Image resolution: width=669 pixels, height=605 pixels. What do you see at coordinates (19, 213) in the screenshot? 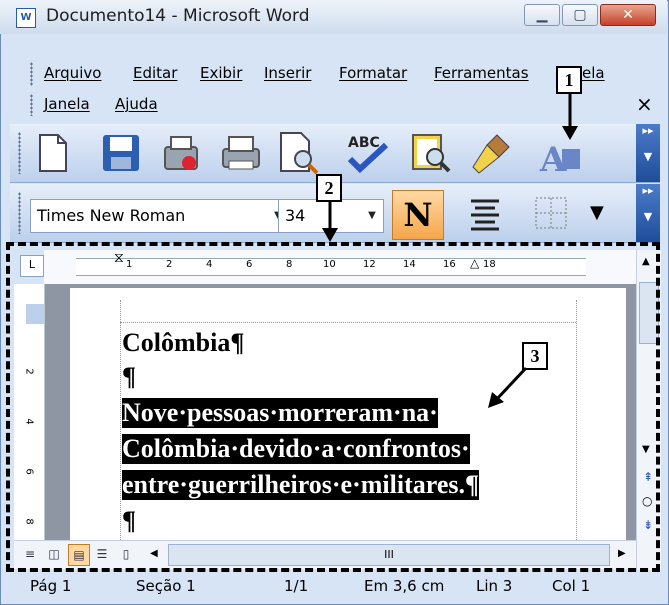
I see `formatting-toolbar-grip` at bounding box center [19, 213].